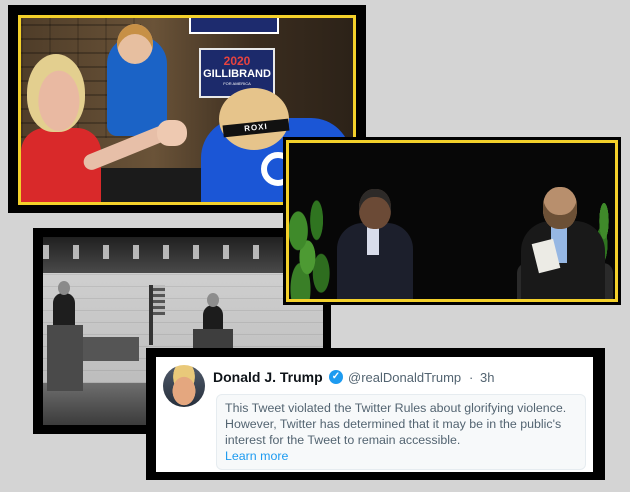 This screenshot has width=630, height=492. What do you see at coordinates (401, 456) in the screenshot?
I see `learn-more-link: Learn more` at bounding box center [401, 456].